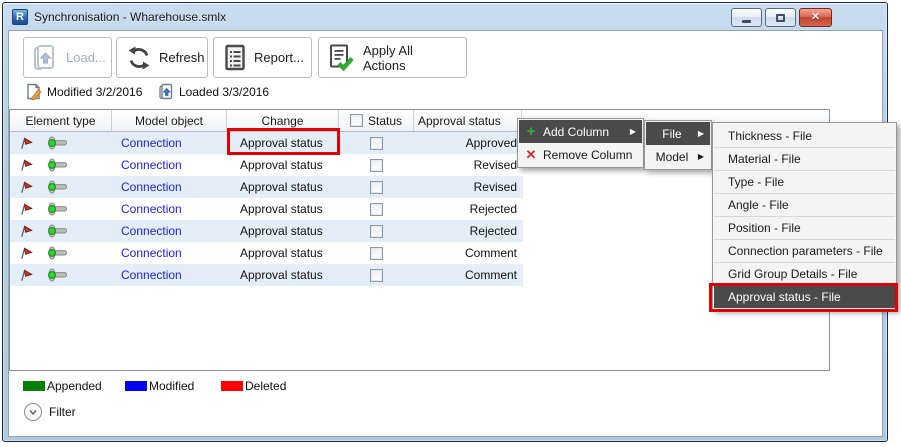 The width and height of the screenshot is (901, 447). Describe the element at coordinates (576, 131) in the screenshot. I see `add-column-label: Add Column` at that location.